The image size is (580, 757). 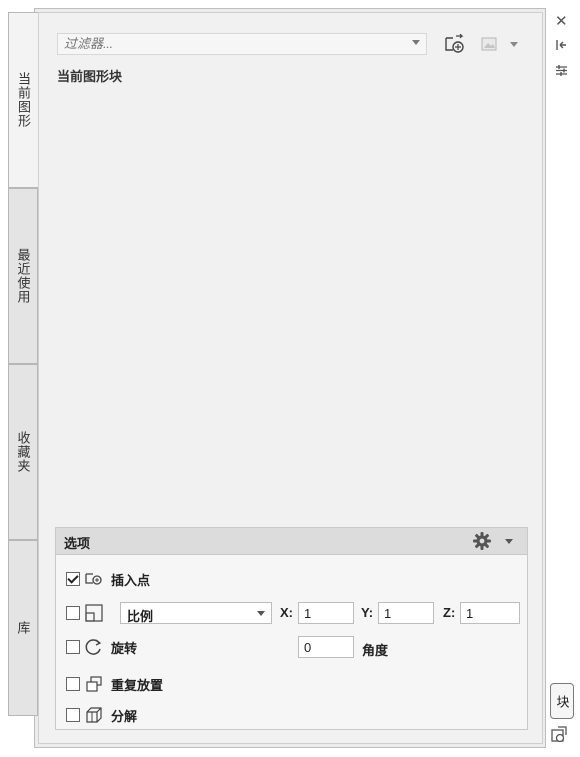 What do you see at coordinates (94, 647) in the screenshot?
I see `rotate-icon` at bounding box center [94, 647].